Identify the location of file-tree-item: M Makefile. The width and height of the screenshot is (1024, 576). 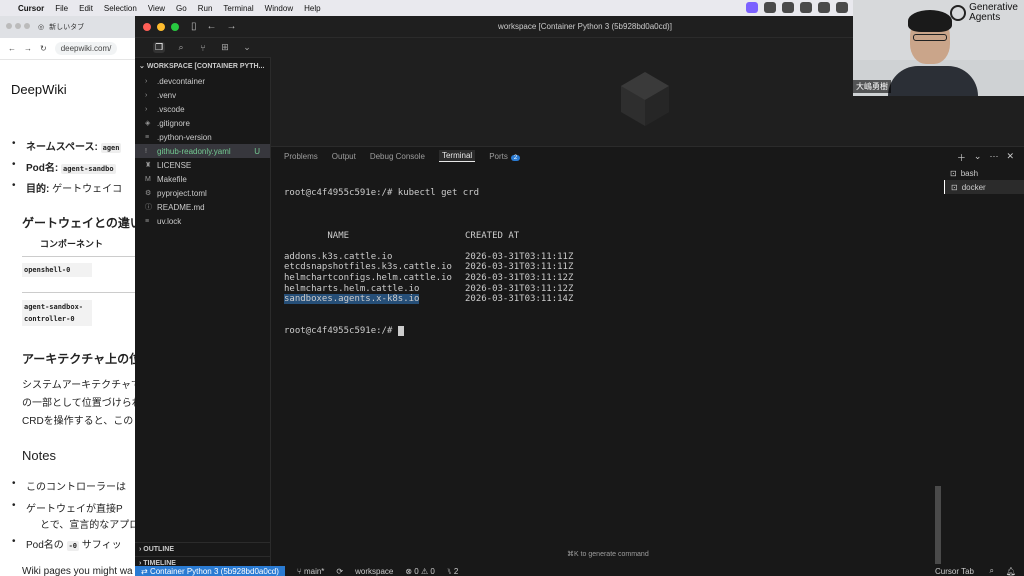
(202, 179).